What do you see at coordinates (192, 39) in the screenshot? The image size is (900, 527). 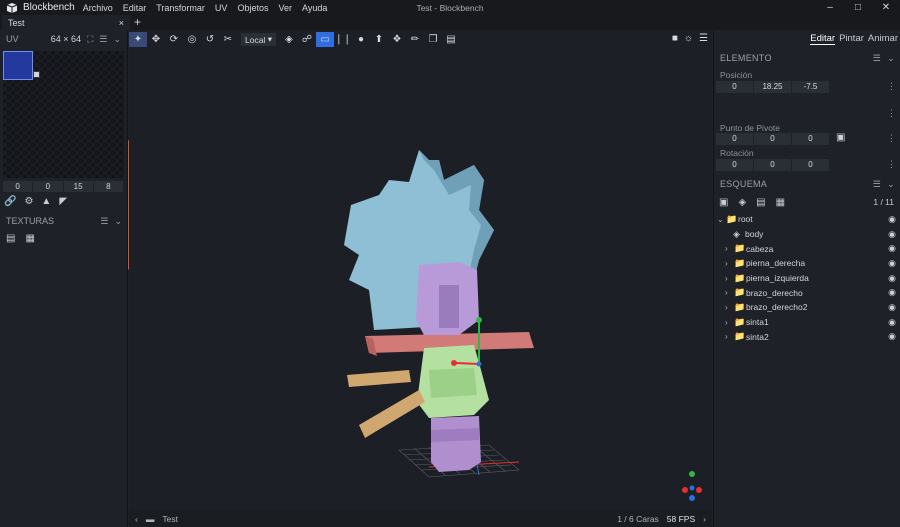 I see `pivot-tool-icon: ◎` at bounding box center [192, 39].